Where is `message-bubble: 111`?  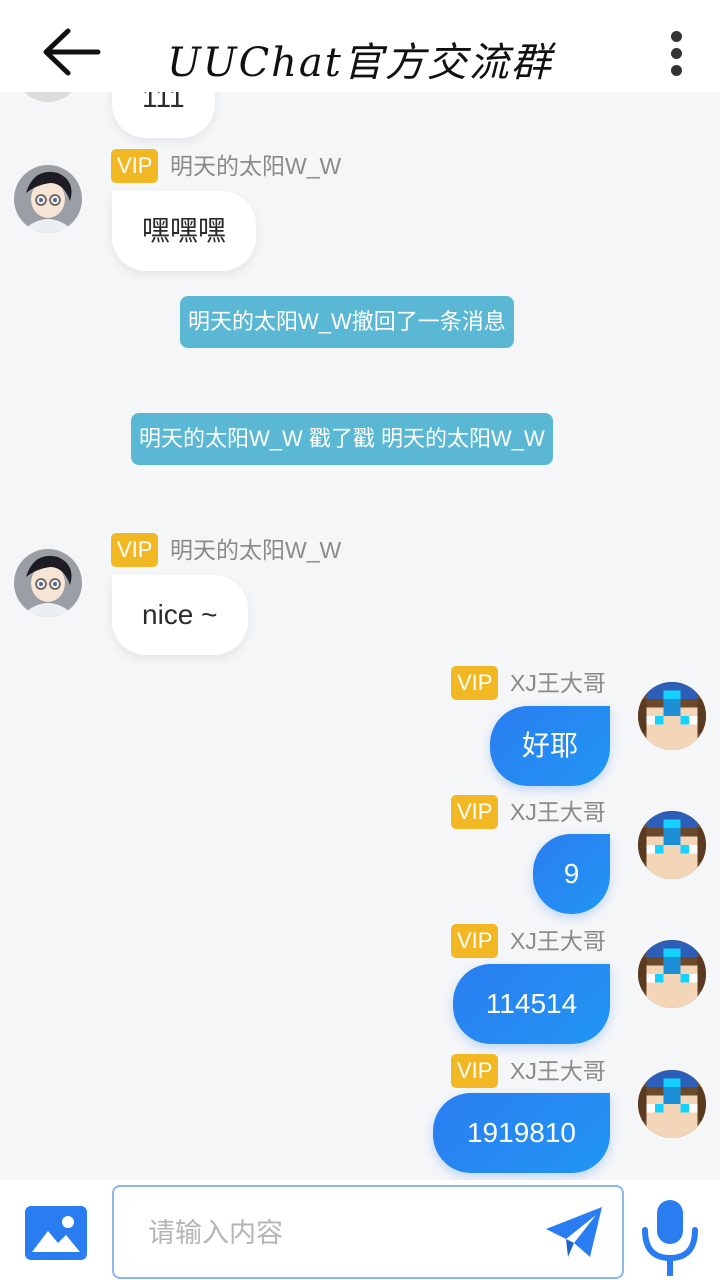
message-bubble: 111 is located at coordinates (163, 115).